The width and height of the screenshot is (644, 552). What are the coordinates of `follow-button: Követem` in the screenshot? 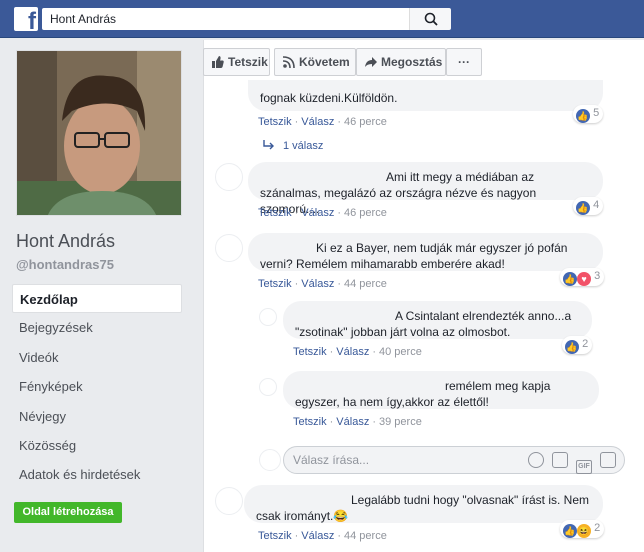 It's located at (315, 62).